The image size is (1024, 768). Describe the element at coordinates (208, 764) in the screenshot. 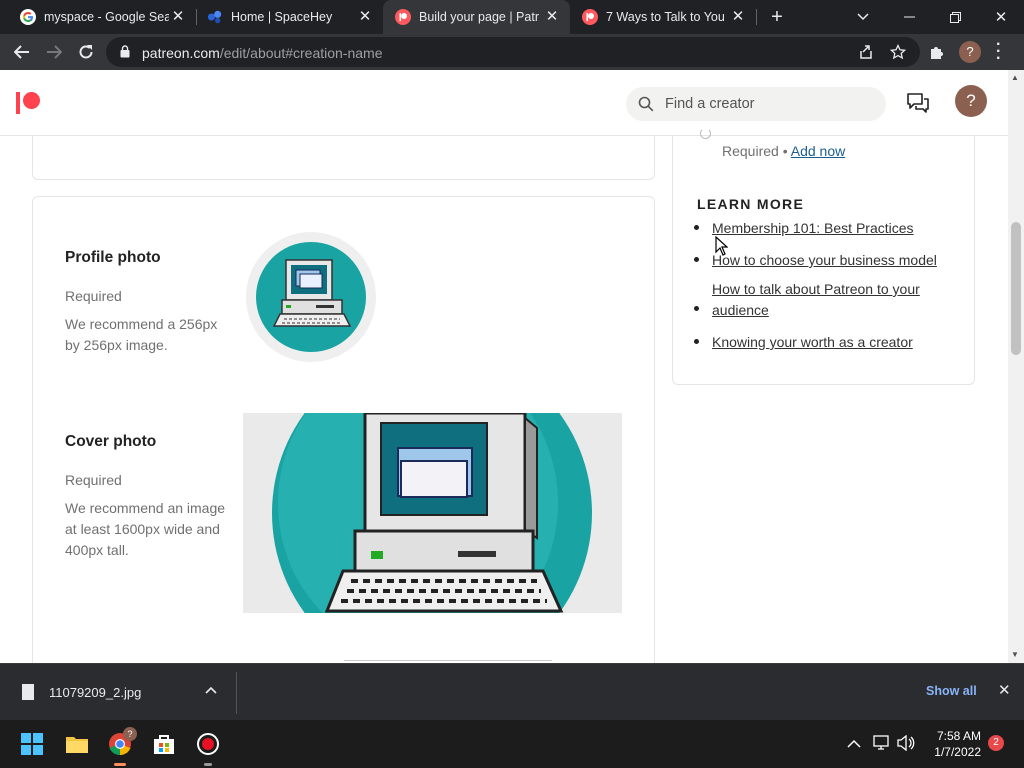

I see `running-app-indicator` at that location.